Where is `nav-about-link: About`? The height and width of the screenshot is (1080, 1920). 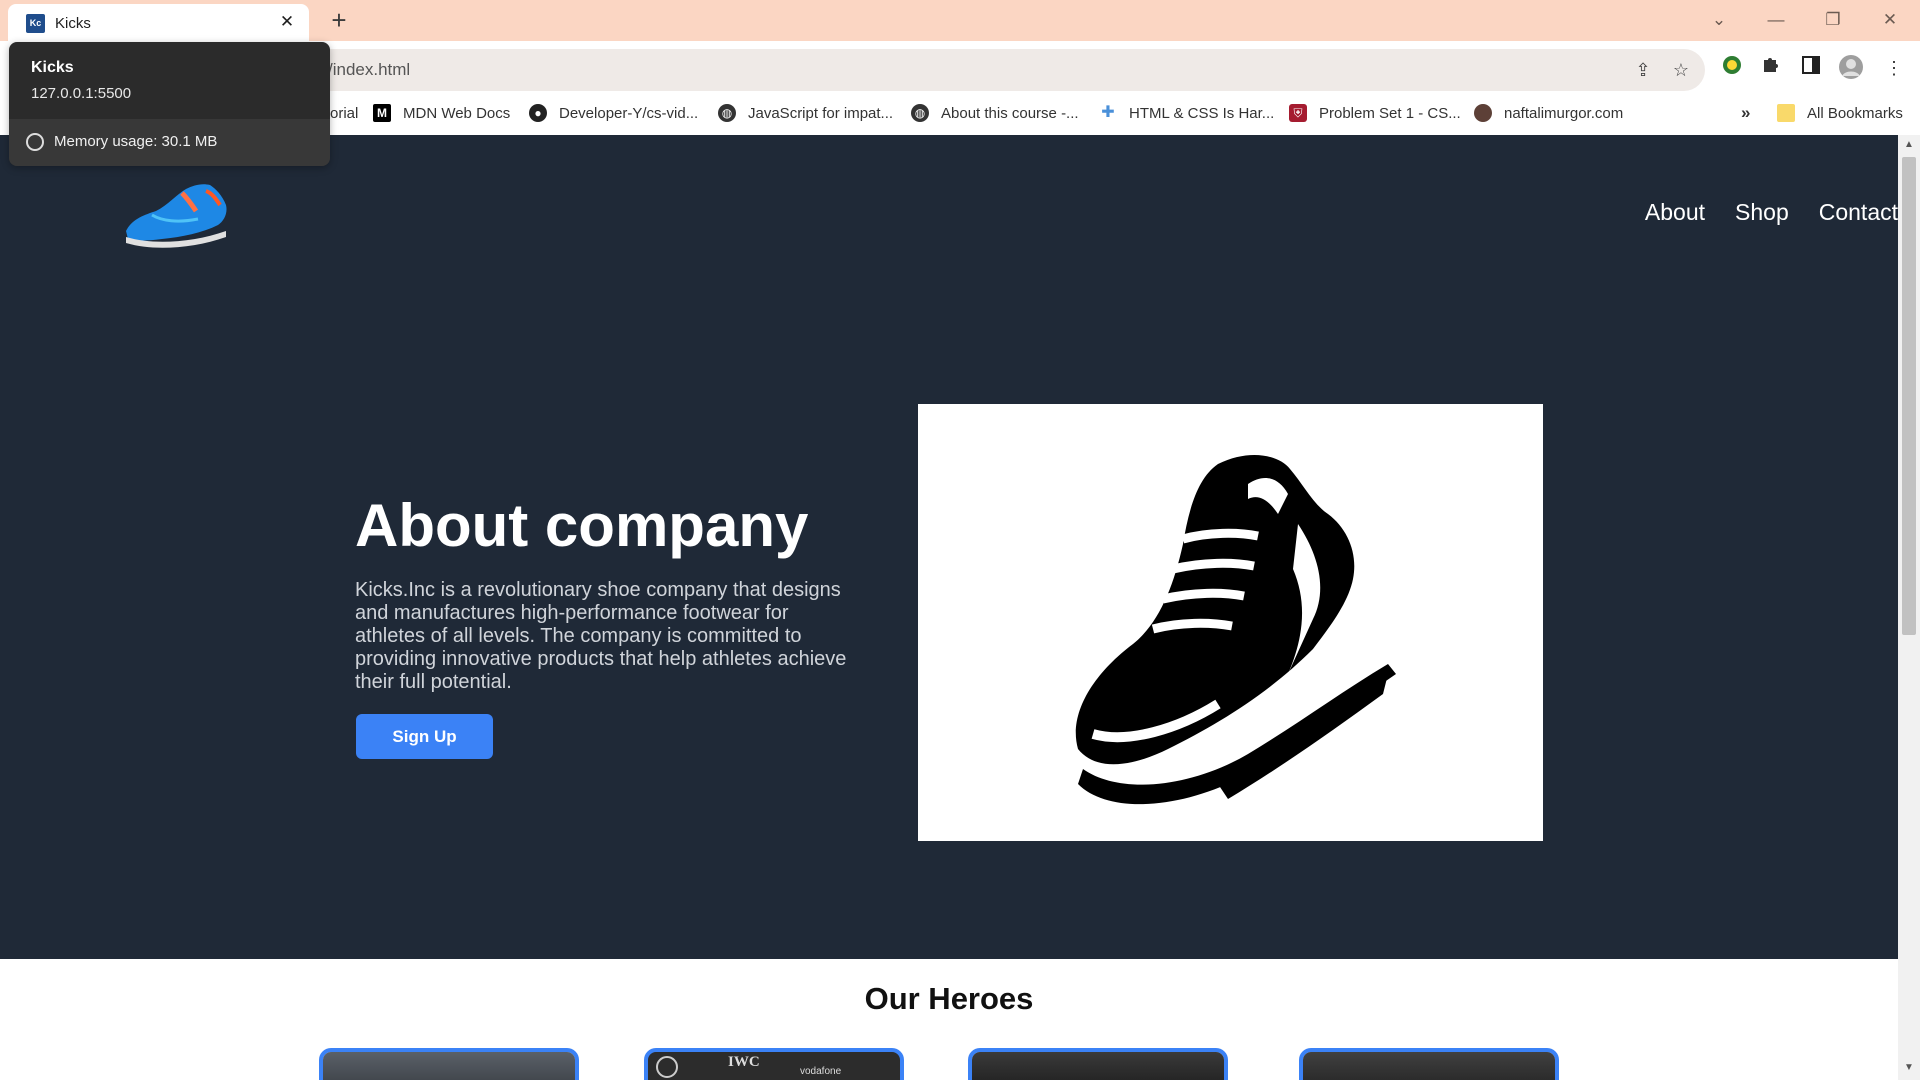
nav-about-link: About is located at coordinates (1675, 212).